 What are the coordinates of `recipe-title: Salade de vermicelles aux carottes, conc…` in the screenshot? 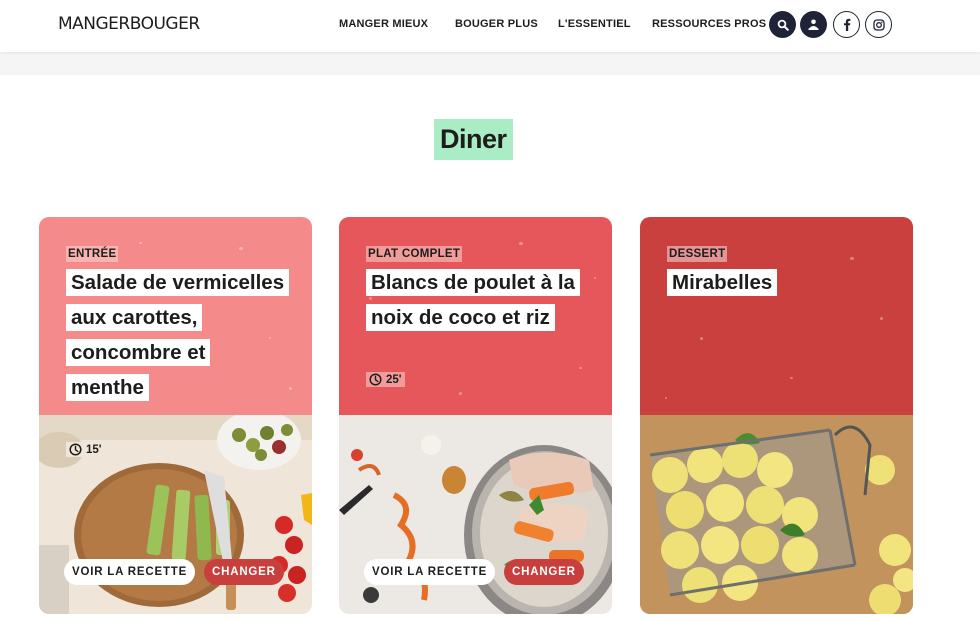 It's located at (178, 335).